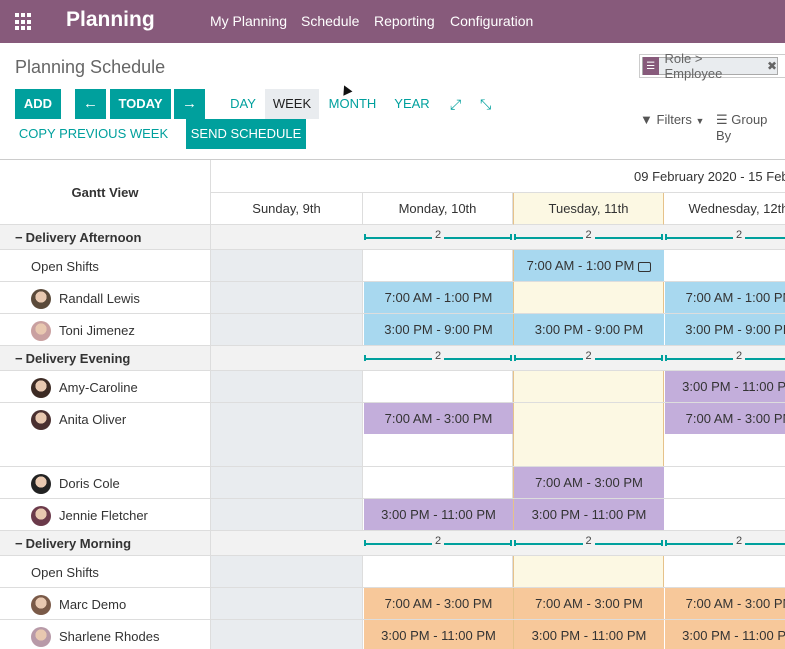  Describe the element at coordinates (189, 104) in the screenshot. I see `next-button: →` at that location.